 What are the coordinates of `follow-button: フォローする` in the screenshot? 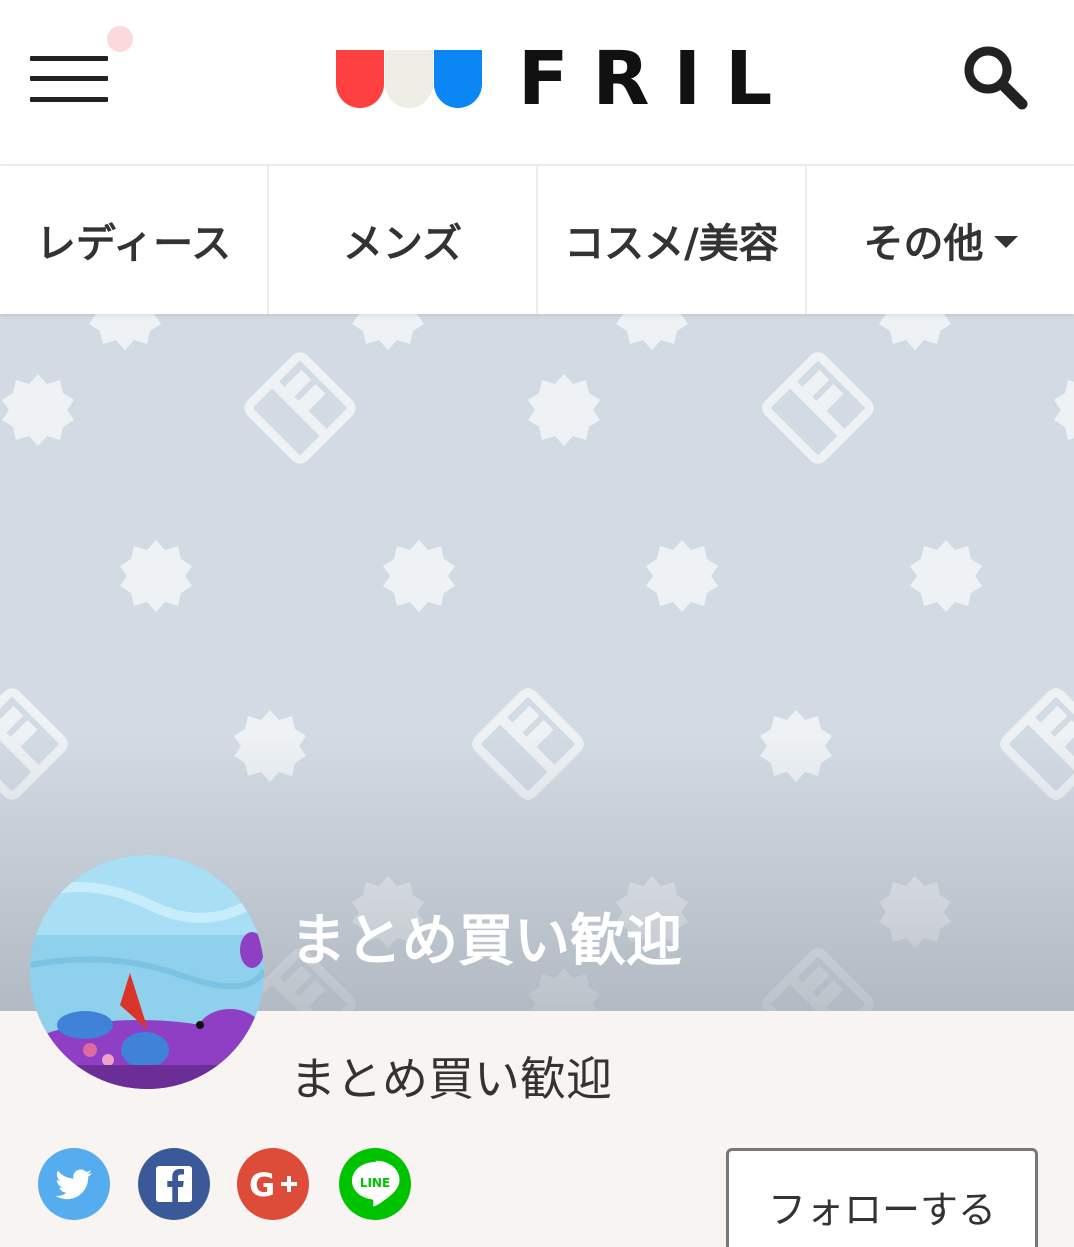 It's located at (882, 1197).